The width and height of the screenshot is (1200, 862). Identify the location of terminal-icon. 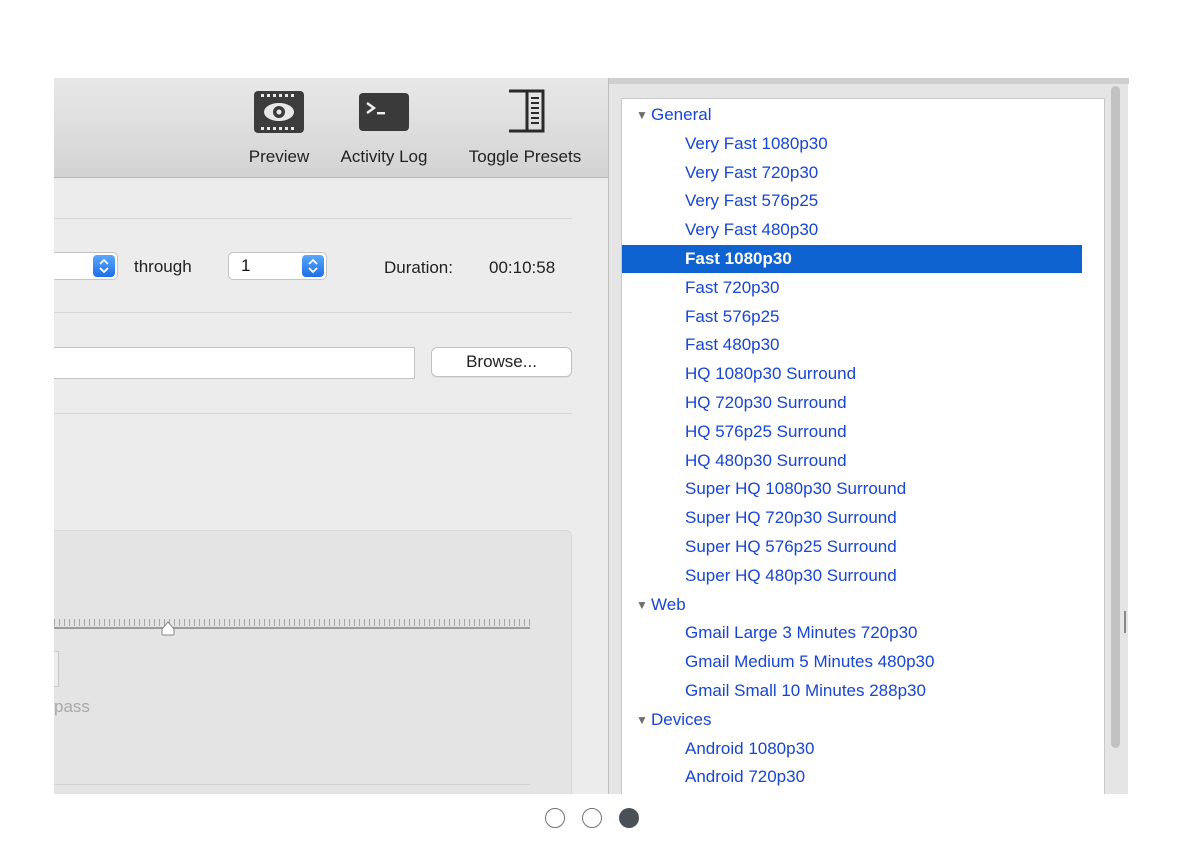
(384, 112).